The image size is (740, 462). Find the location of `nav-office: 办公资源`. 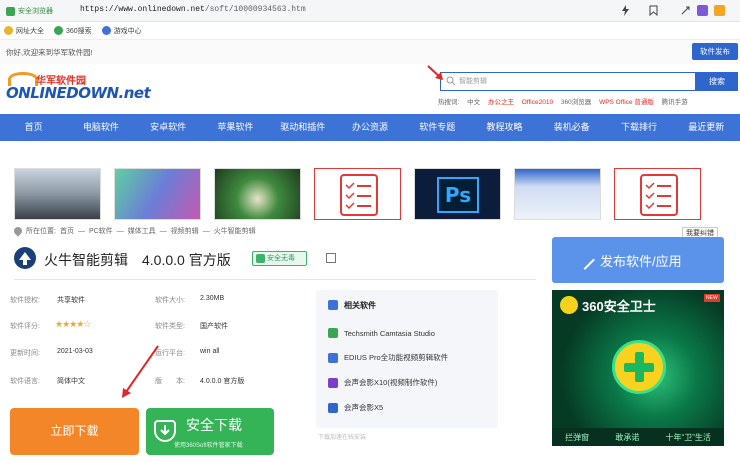

nav-office: 办公资源 is located at coordinates (369, 127).